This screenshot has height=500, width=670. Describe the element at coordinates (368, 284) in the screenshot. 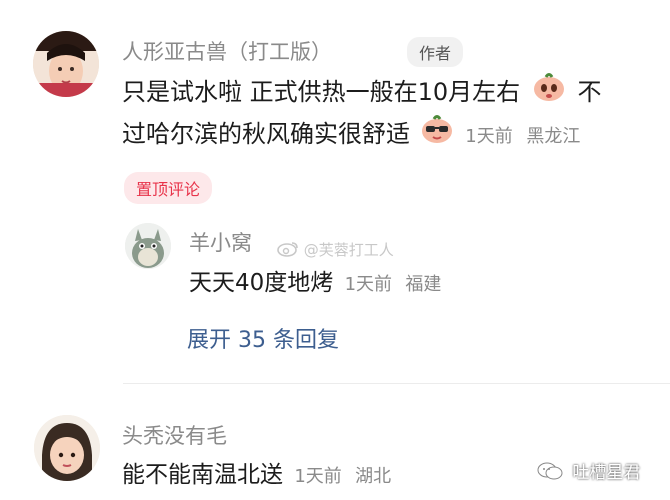

I see `reply-time: 1天前` at that location.